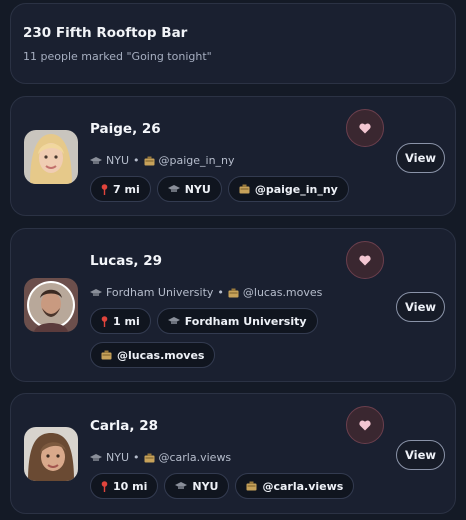  I want to click on handle-chip-text: @carla.views, so click(303, 486).